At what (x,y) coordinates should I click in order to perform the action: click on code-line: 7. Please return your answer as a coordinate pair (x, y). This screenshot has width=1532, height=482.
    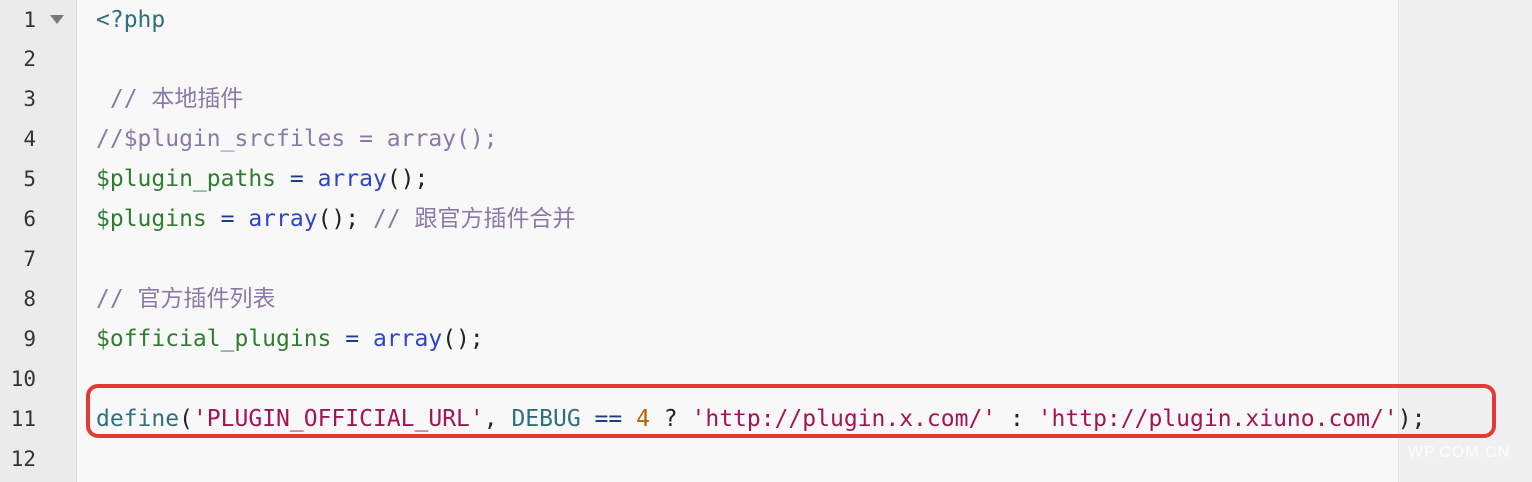
    Looking at the image, I should click on (699, 259).